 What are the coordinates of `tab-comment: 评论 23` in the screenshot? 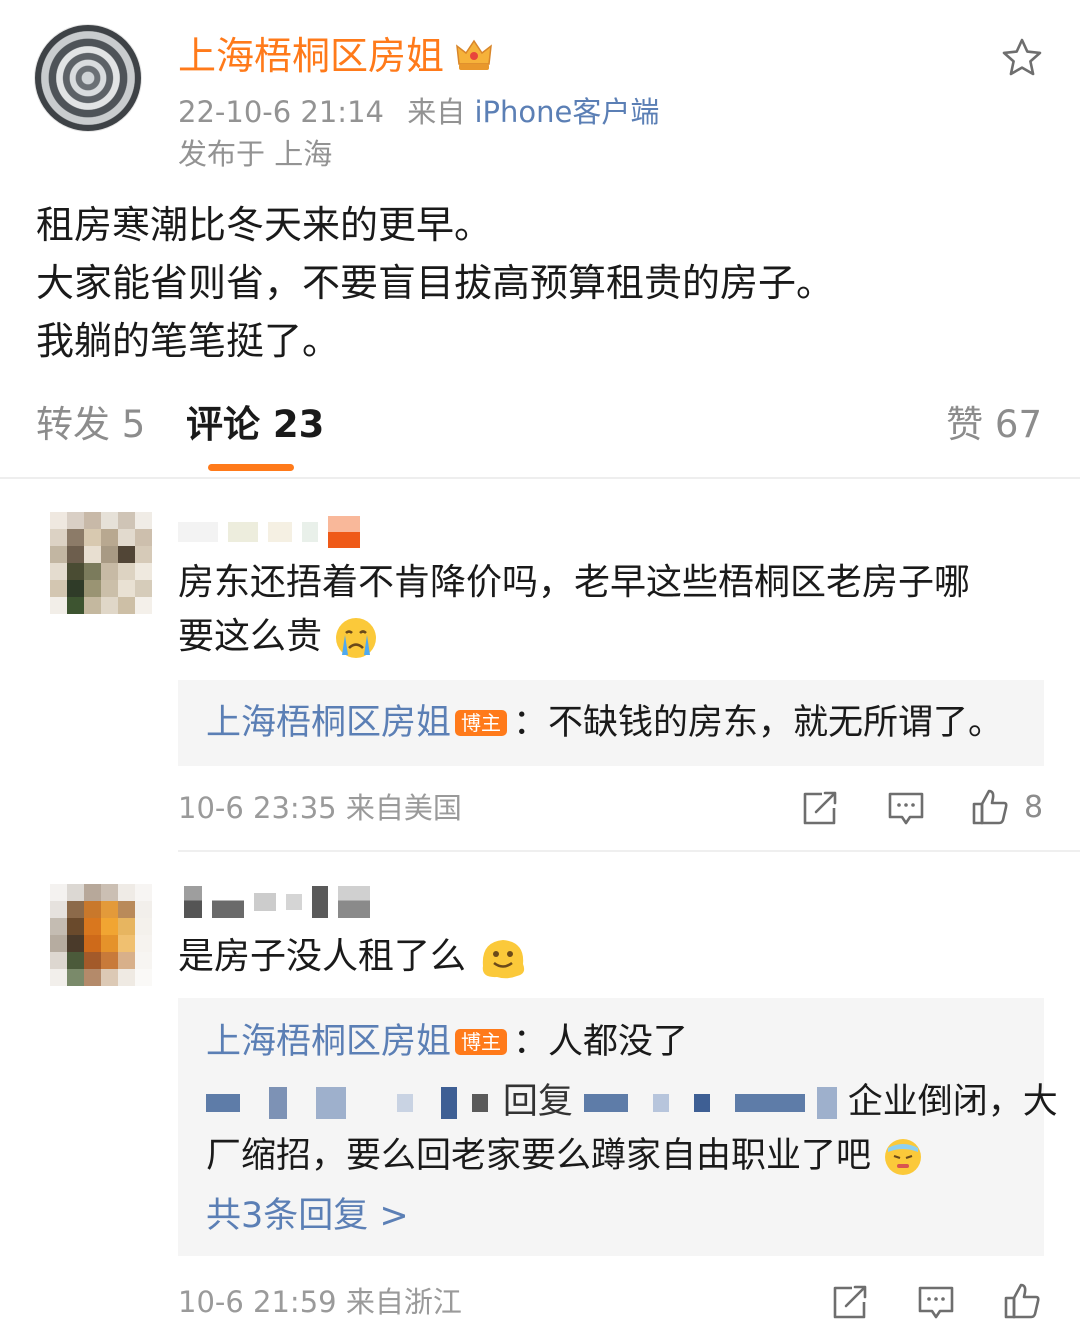 It's located at (255, 425).